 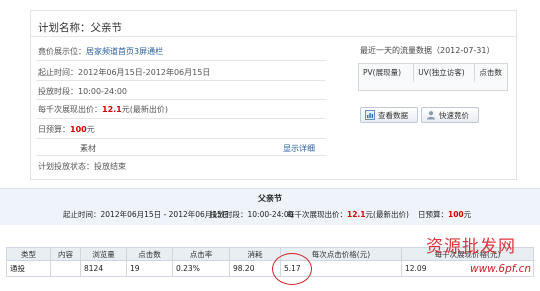 I want to click on cell-views: 8124, so click(x=103, y=268).